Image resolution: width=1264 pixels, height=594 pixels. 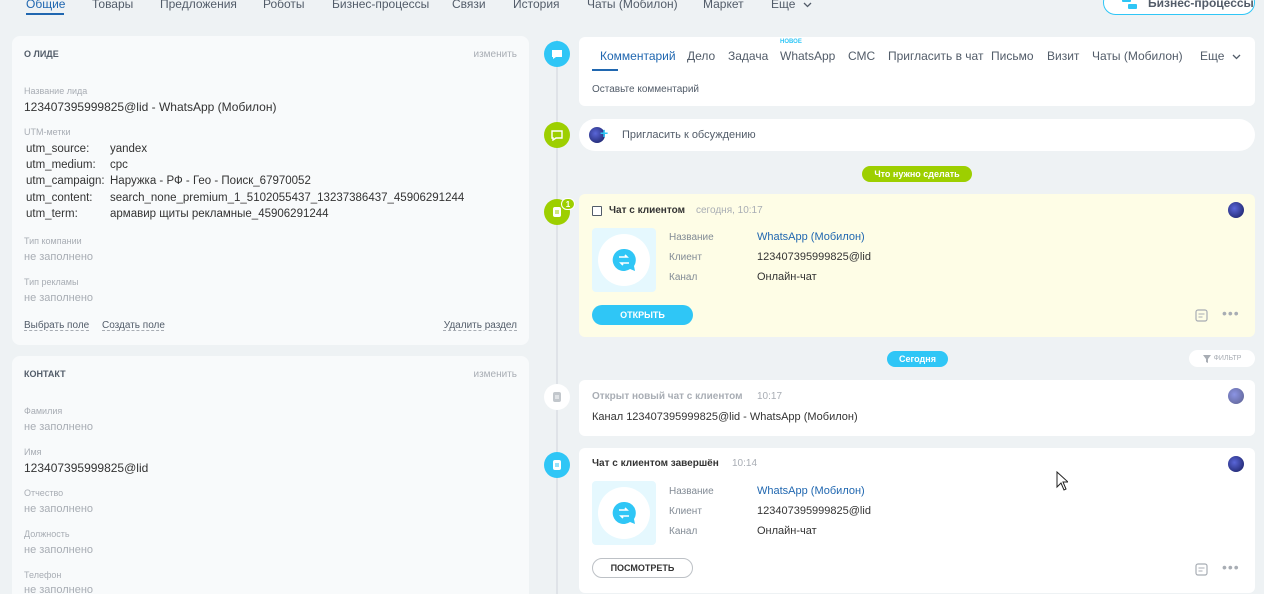 What do you see at coordinates (43, 411) in the screenshot?
I see `surname-label: Фамилия` at bounding box center [43, 411].